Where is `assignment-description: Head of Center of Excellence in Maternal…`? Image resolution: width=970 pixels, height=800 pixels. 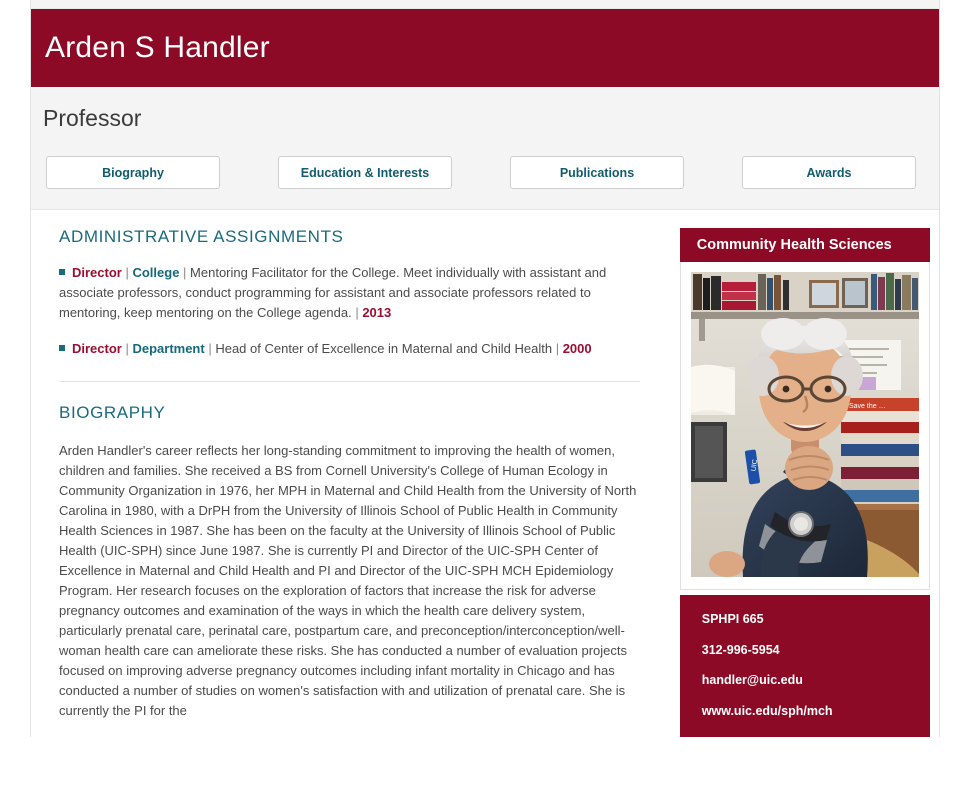 assignment-description: Head of Center of Excellence in Maternal… is located at coordinates (384, 348).